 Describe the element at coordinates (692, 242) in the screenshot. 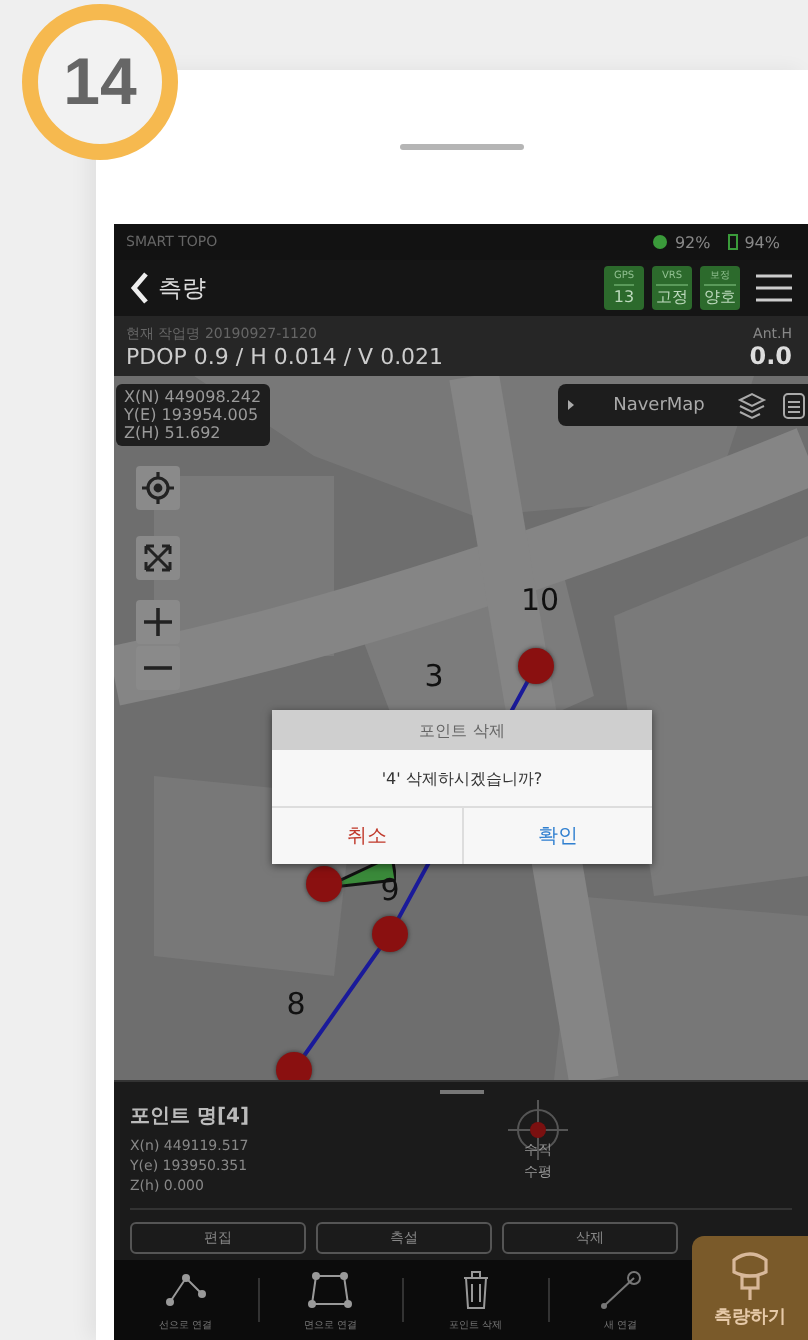

I see `signal-percent: 92%` at that location.